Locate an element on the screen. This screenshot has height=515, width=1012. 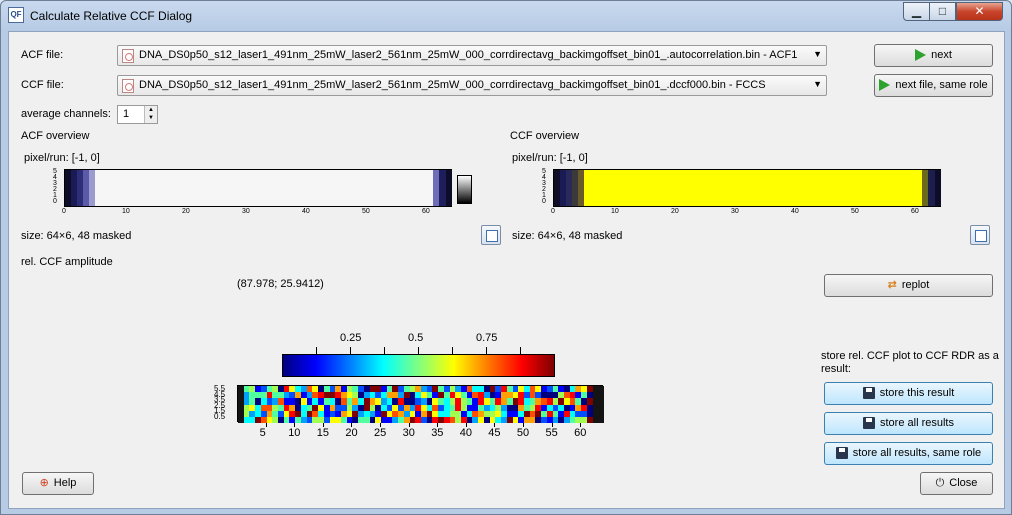
app-icon: QF is located at coordinates (16, 15).